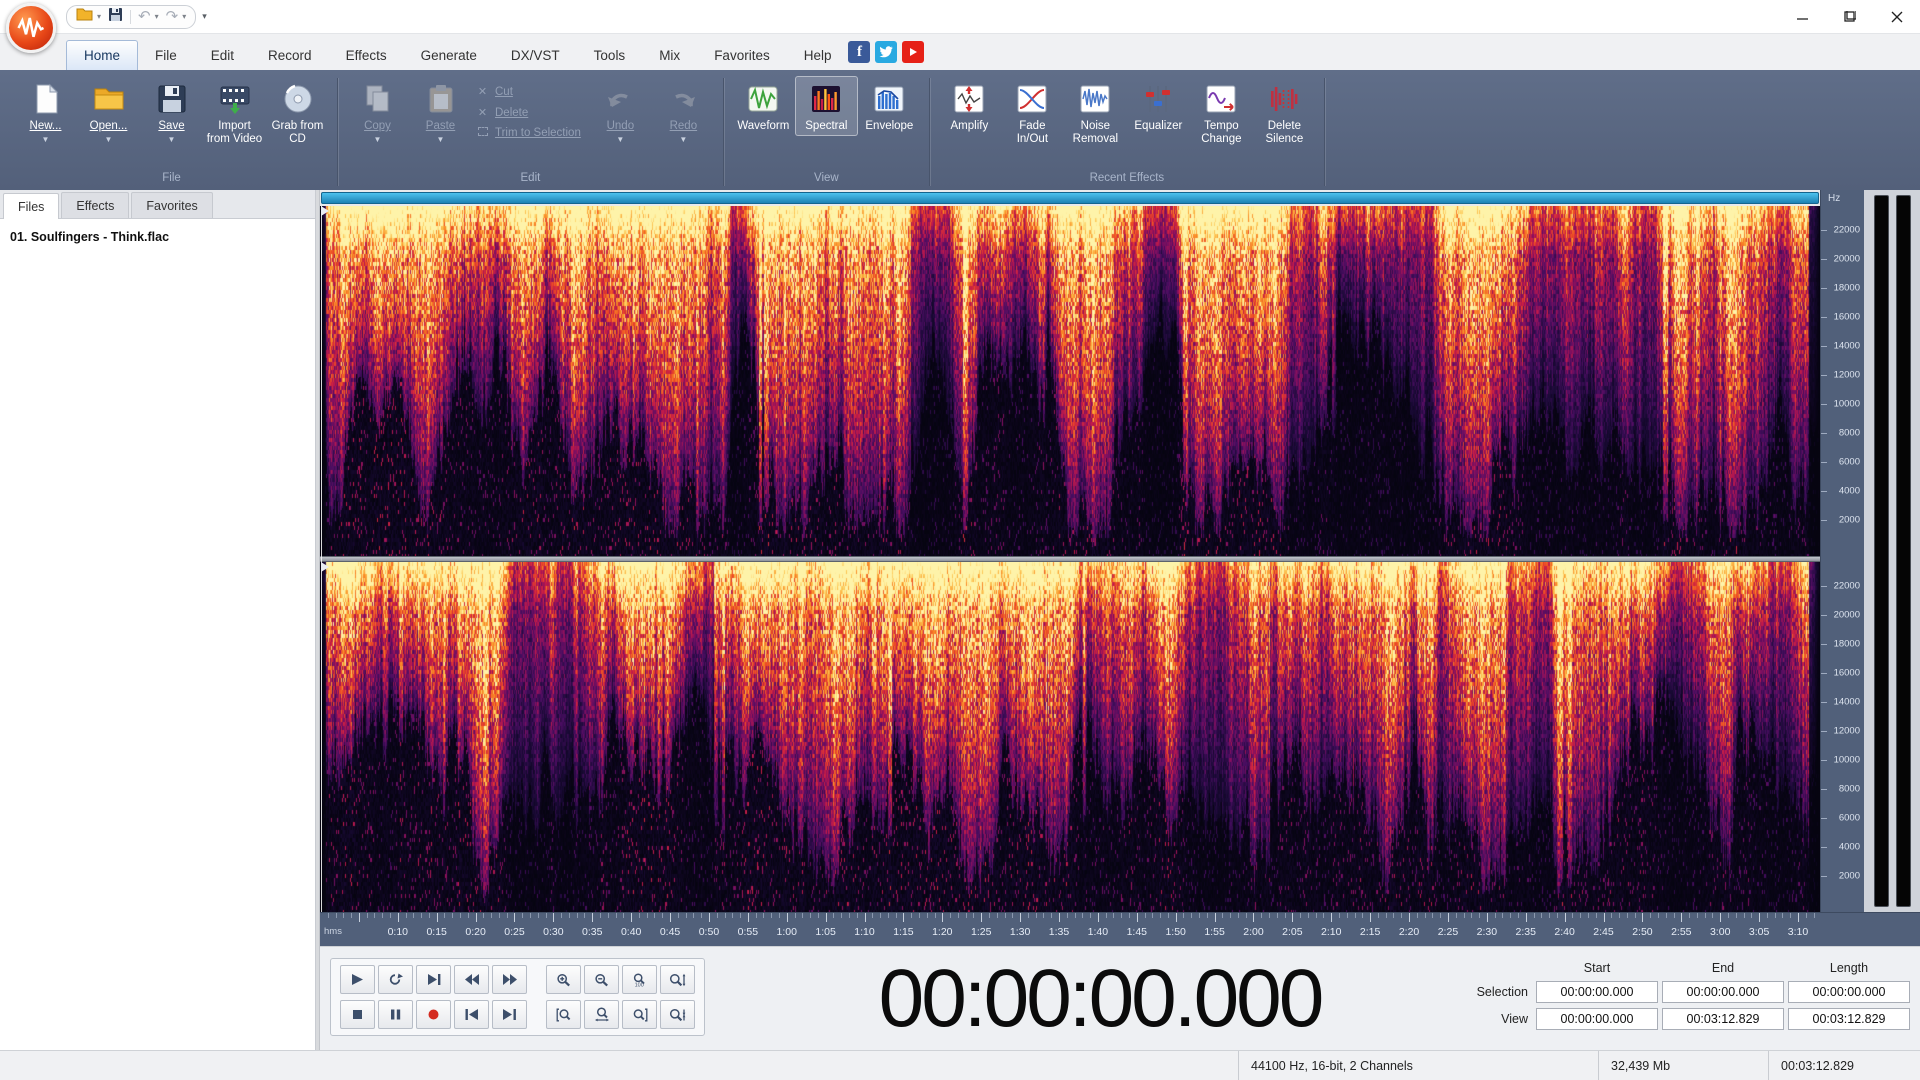  What do you see at coordinates (563, 979) in the screenshot?
I see `zoom-in-button` at bounding box center [563, 979].